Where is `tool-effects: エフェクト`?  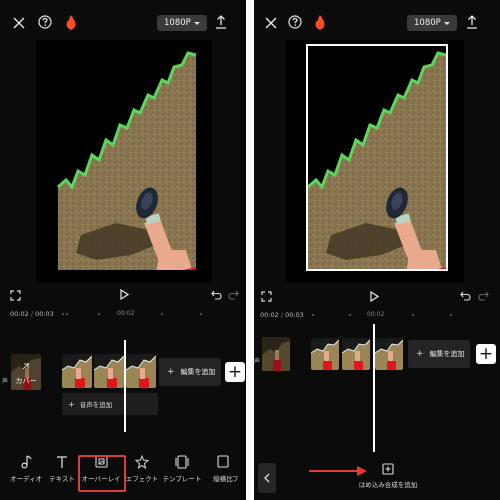
tool-effects: エフェクト is located at coordinates (142, 469).